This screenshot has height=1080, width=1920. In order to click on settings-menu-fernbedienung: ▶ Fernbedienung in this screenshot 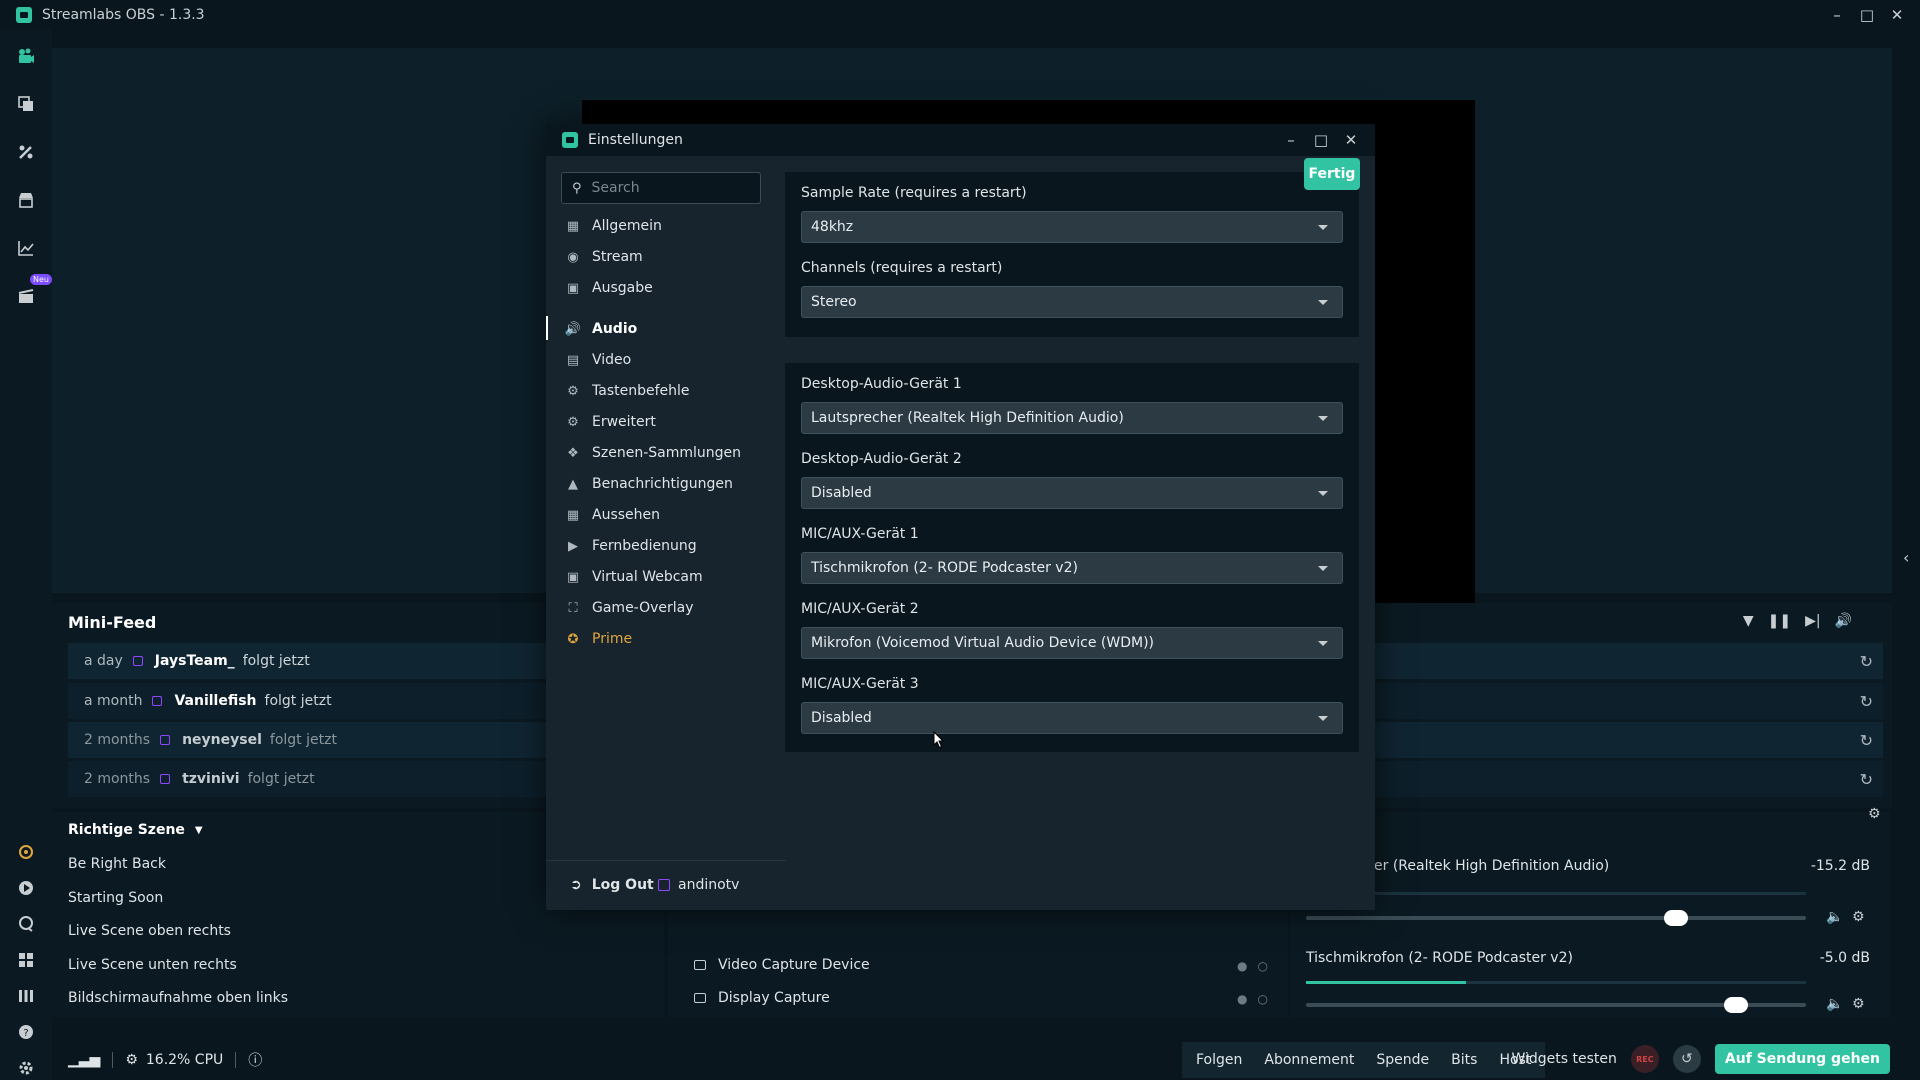, I will do `click(631, 546)`.